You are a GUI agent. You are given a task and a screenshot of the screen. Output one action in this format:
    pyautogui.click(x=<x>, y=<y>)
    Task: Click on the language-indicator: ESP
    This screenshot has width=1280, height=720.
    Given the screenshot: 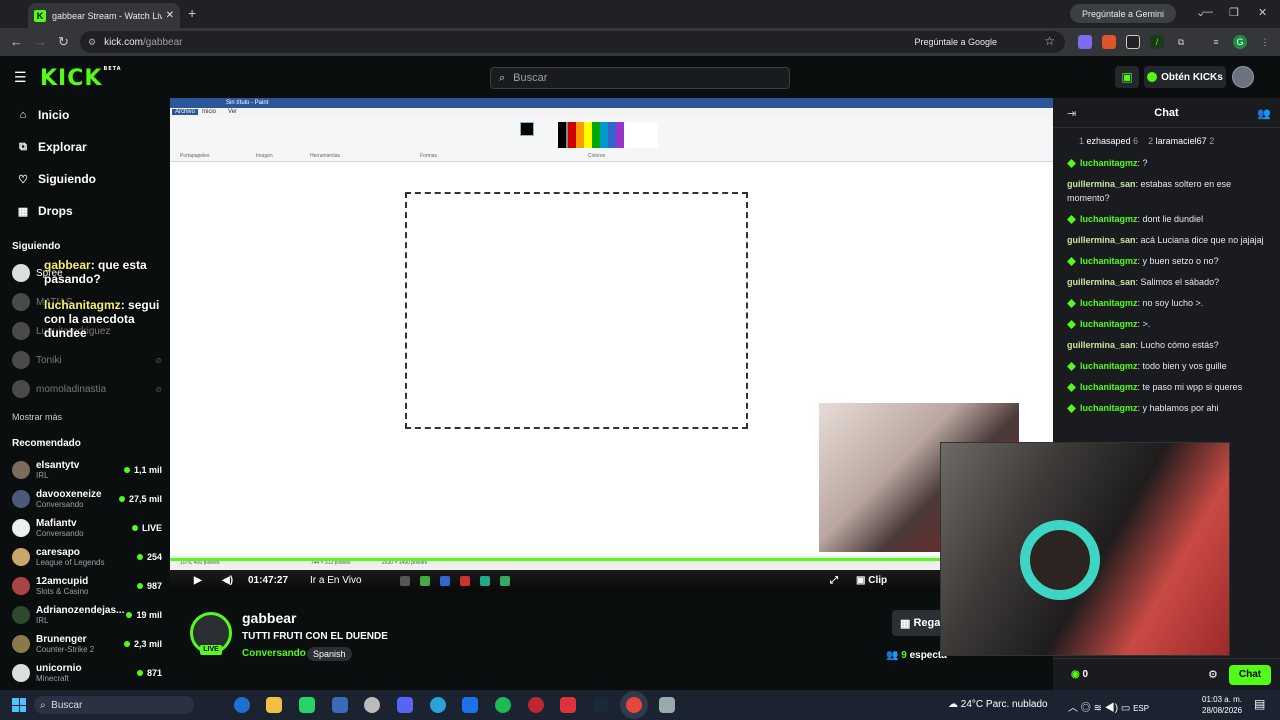 What is the action you would take?
    pyautogui.click(x=1141, y=708)
    